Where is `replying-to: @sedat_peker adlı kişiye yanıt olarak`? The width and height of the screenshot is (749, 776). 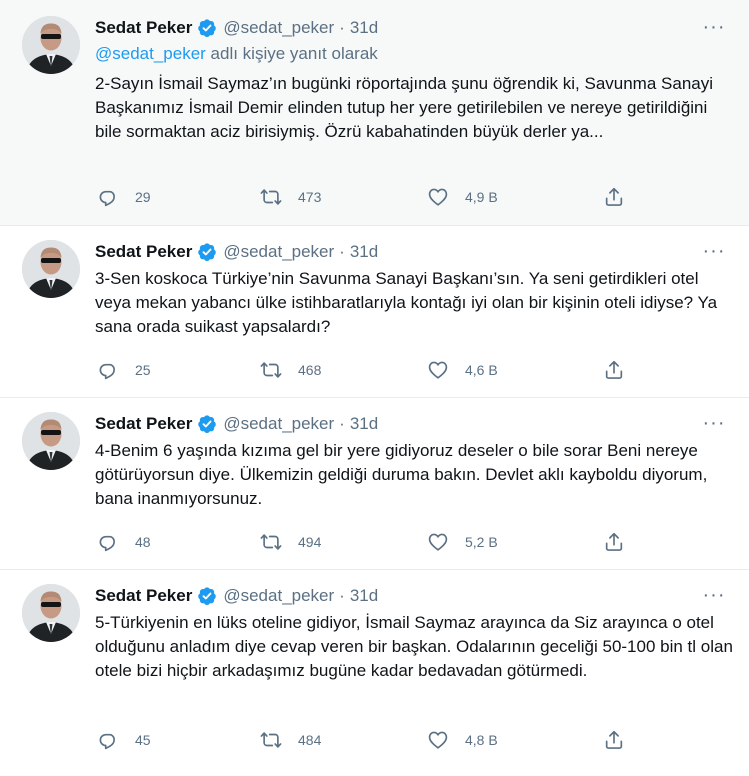 replying-to: @sedat_peker adlı kişiye yanıt olarak is located at coordinates (236, 54).